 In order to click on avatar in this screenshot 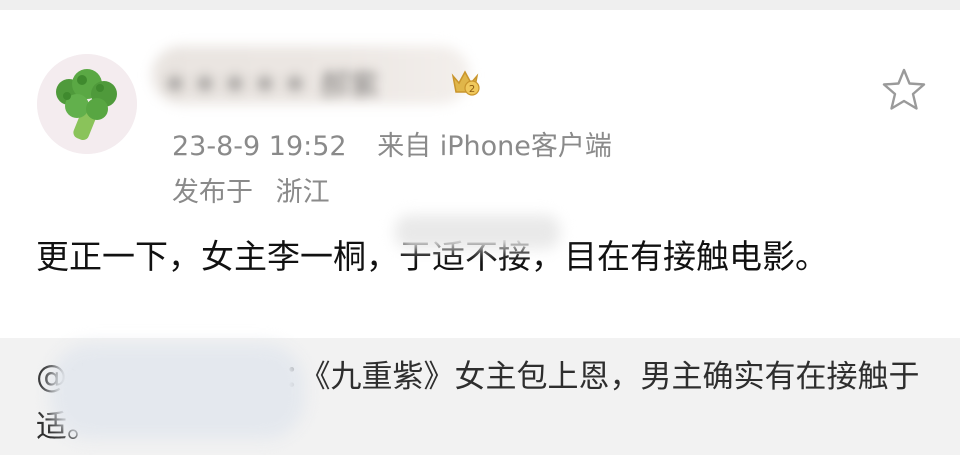, I will do `click(87, 104)`.